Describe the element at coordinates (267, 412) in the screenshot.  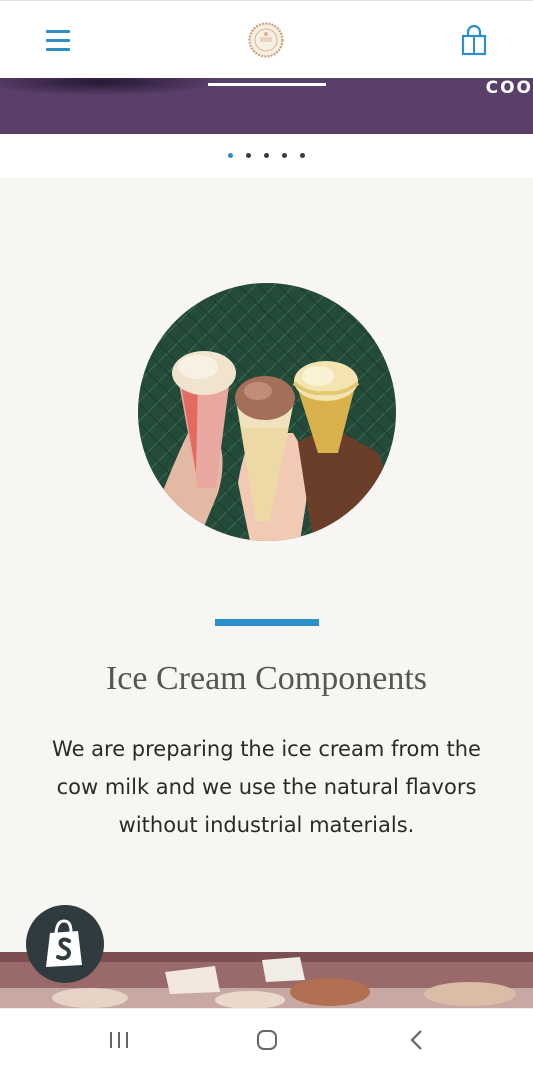
I see `ice-cream-cones-image` at that location.